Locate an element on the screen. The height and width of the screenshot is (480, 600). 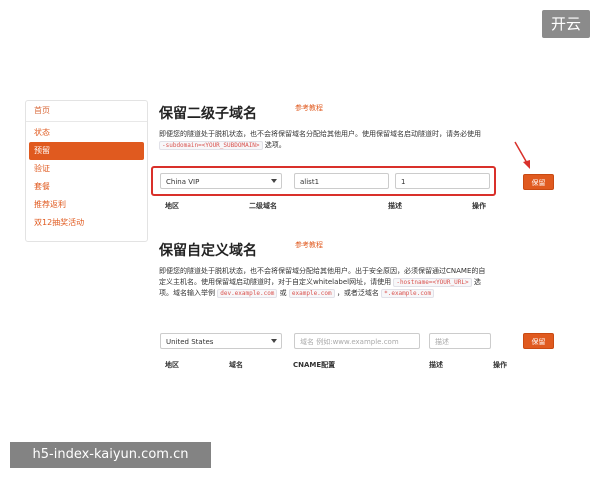
subdomain-tutorial-link: 参考教程 is located at coordinates (309, 108).